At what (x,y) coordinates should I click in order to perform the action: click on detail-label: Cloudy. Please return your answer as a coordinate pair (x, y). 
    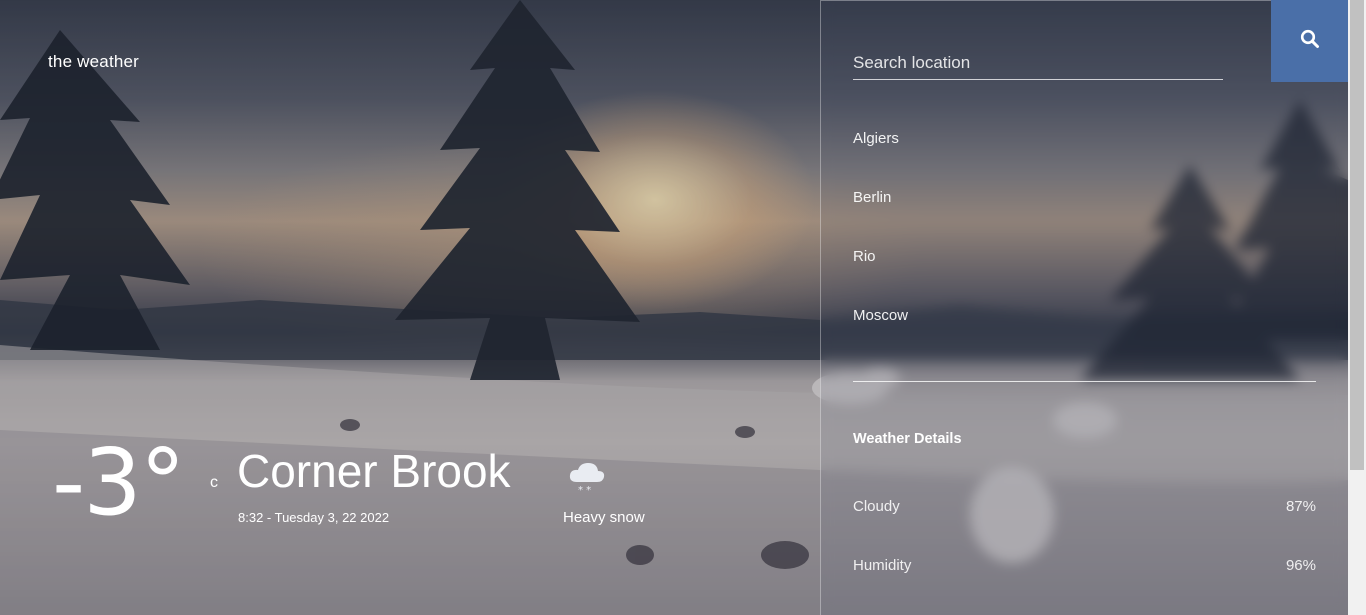
    Looking at the image, I should click on (876, 506).